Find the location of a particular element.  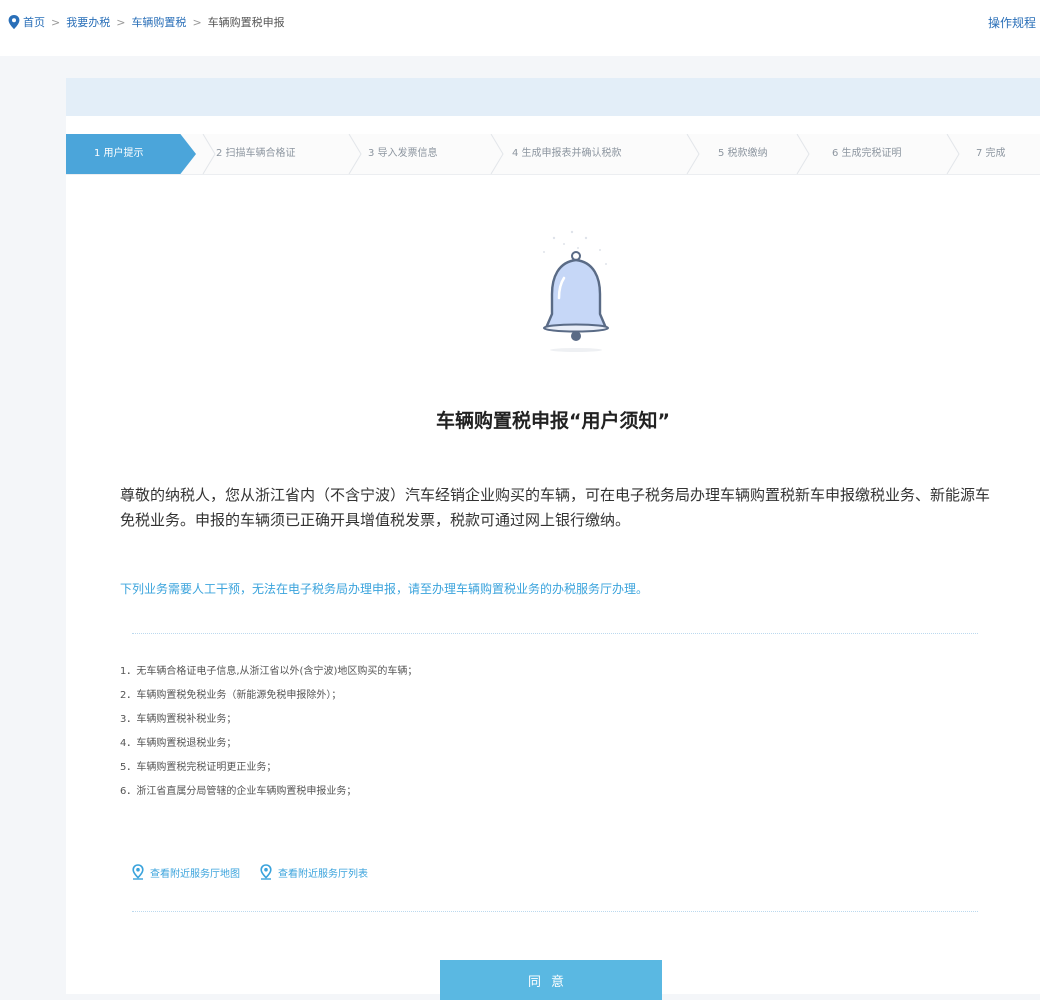

list-item: 2．车辆购置税免税业务（新能源免税申报除外）； is located at coordinates (231, 695).